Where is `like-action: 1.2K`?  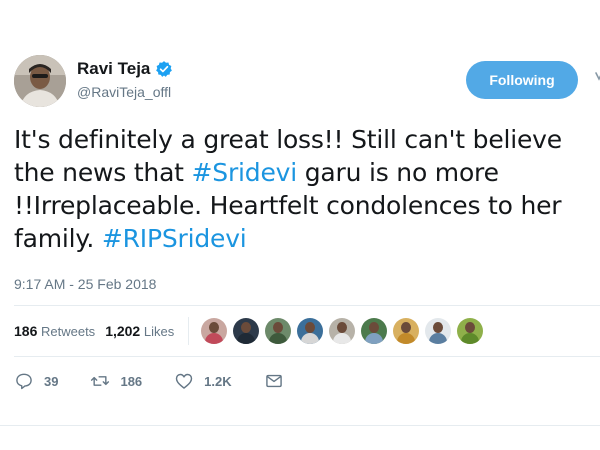 like-action: 1.2K is located at coordinates (203, 381).